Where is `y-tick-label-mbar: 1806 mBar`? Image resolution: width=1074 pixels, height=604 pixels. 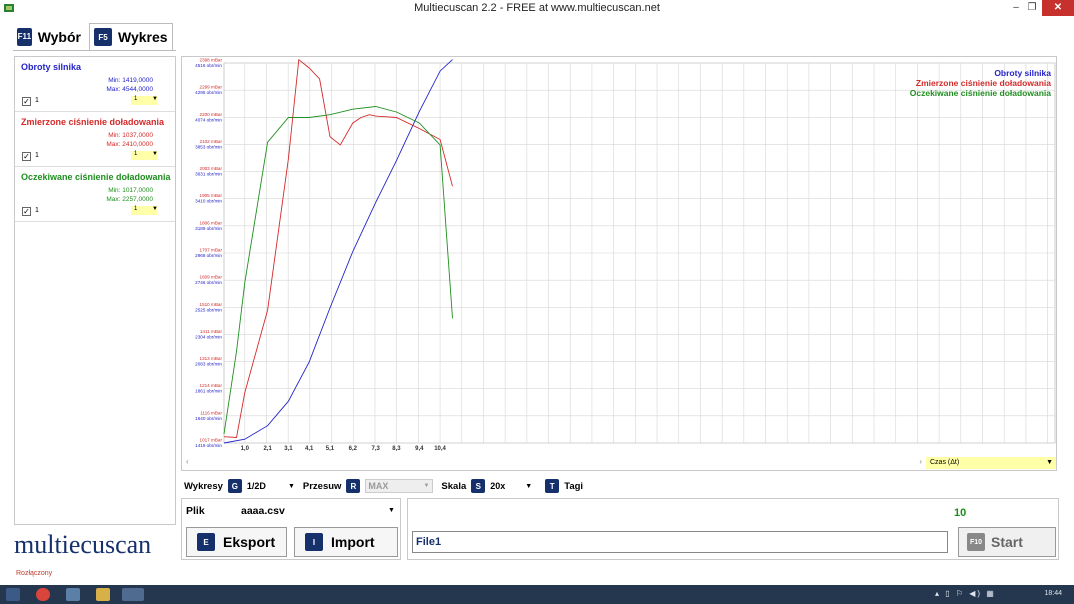 y-tick-label-mbar: 1806 mBar is located at coordinates (211, 222).